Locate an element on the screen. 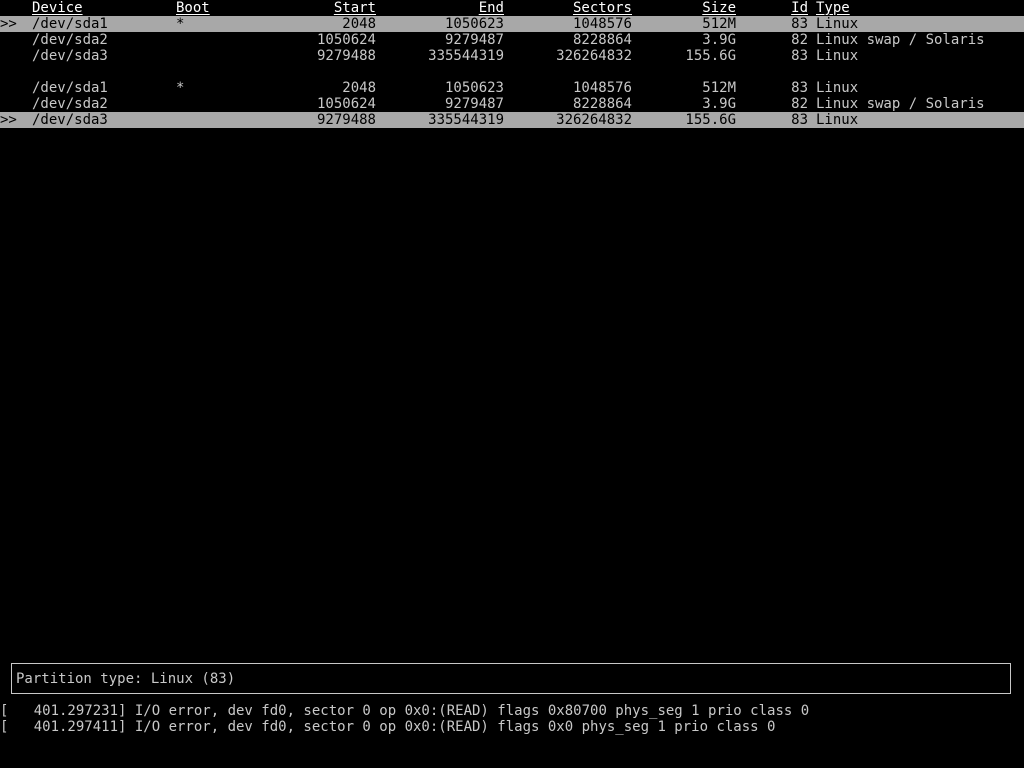  header-id: Id is located at coordinates (799, 8).